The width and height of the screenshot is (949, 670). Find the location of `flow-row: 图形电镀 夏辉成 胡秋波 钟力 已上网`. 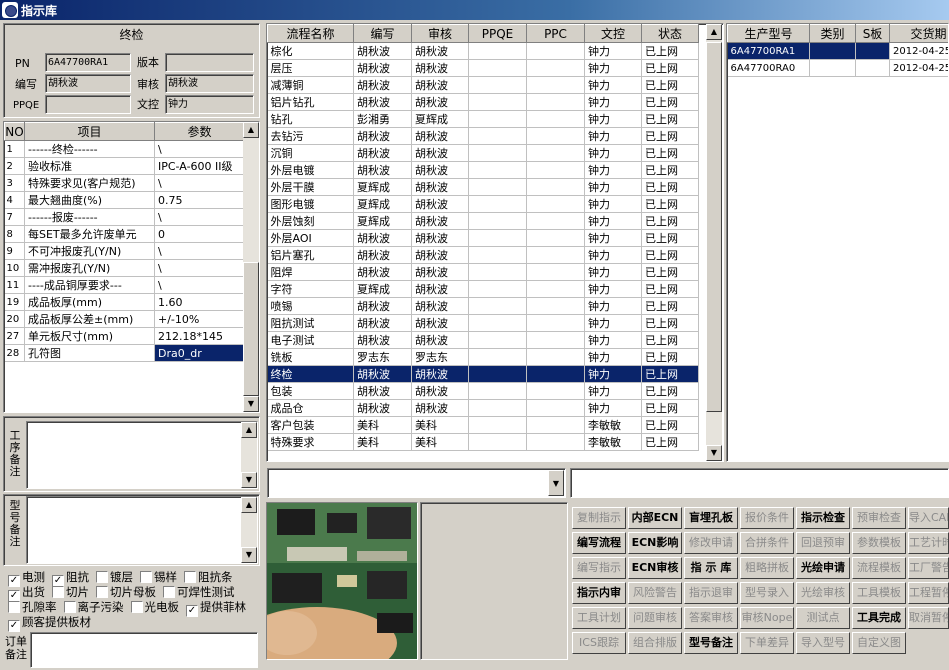

flow-row: 图形电镀 夏辉成 胡秋波 钟力 已上网 is located at coordinates (483, 204).